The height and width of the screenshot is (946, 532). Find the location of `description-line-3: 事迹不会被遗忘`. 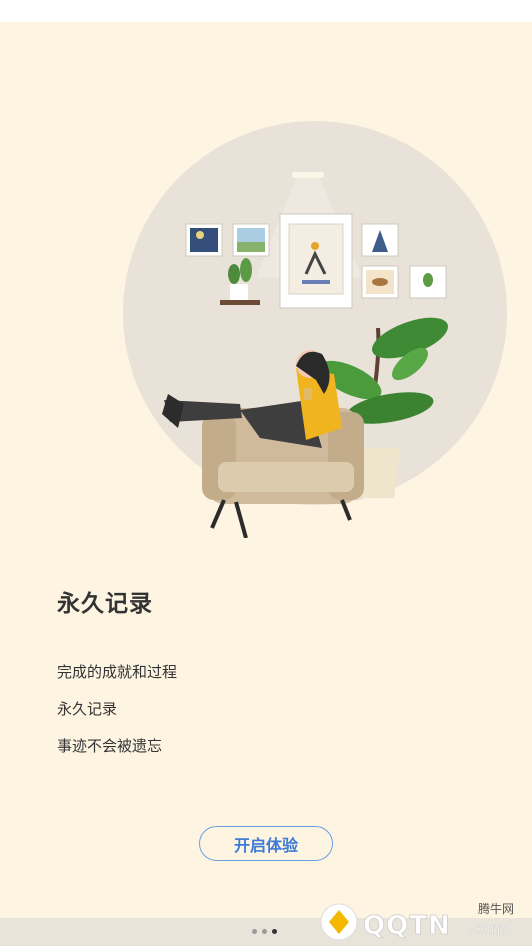

description-line-3: 事迹不会被遗忘 is located at coordinates (110, 746).